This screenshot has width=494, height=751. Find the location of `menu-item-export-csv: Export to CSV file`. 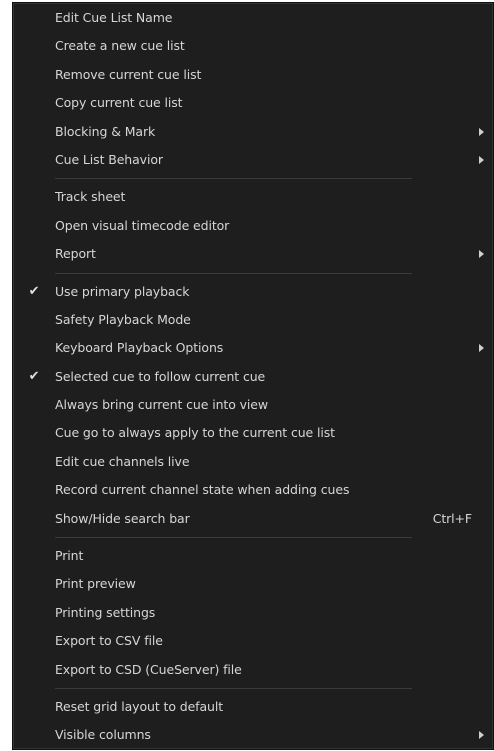

menu-item-export-csv: Export to CSV file is located at coordinates (253, 641).